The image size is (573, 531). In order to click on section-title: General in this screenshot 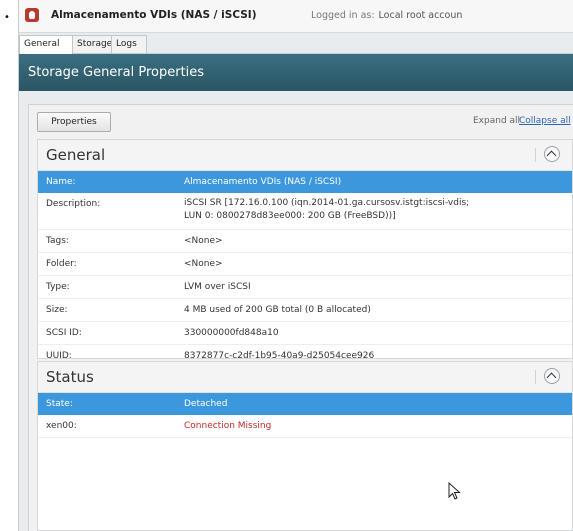, I will do `click(76, 155)`.